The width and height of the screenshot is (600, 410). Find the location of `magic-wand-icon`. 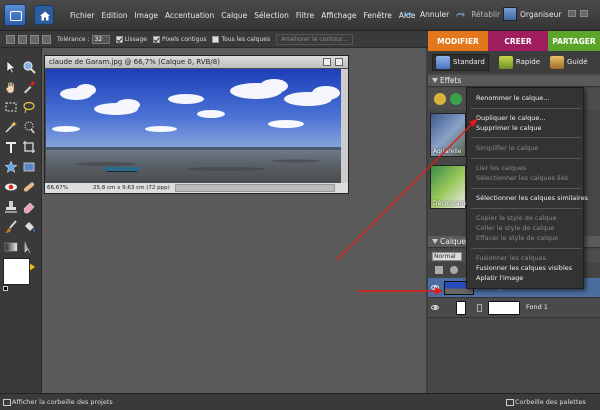

magic-wand-icon is located at coordinates (11, 127).